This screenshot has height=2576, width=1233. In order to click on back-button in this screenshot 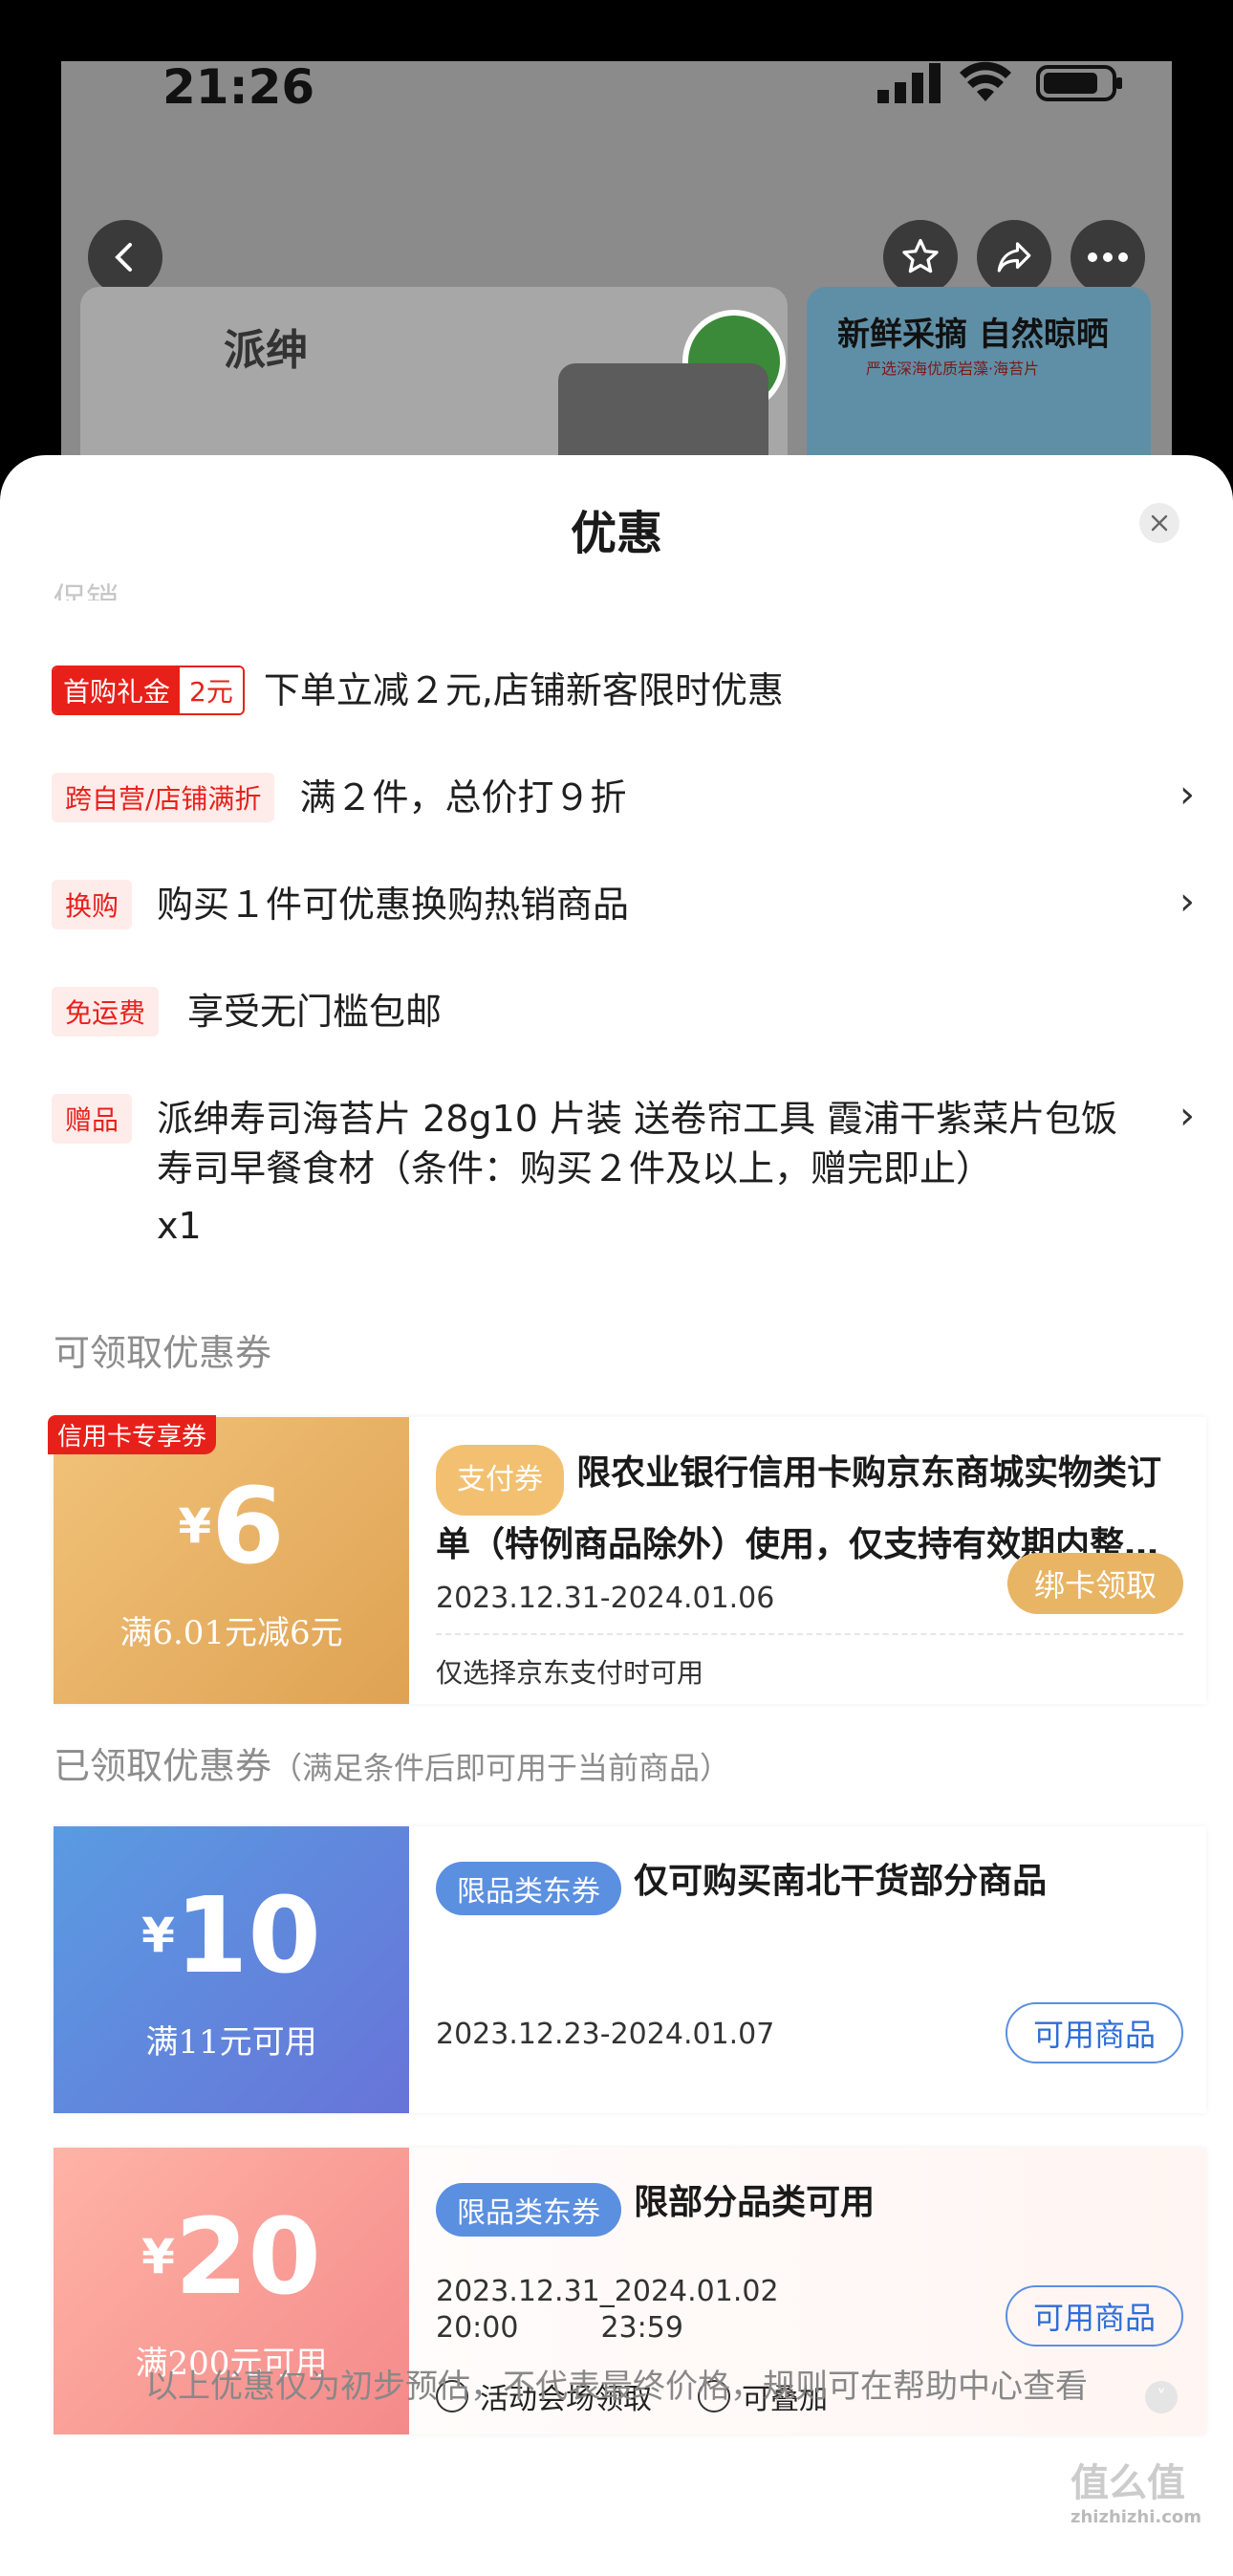, I will do `click(125, 257)`.